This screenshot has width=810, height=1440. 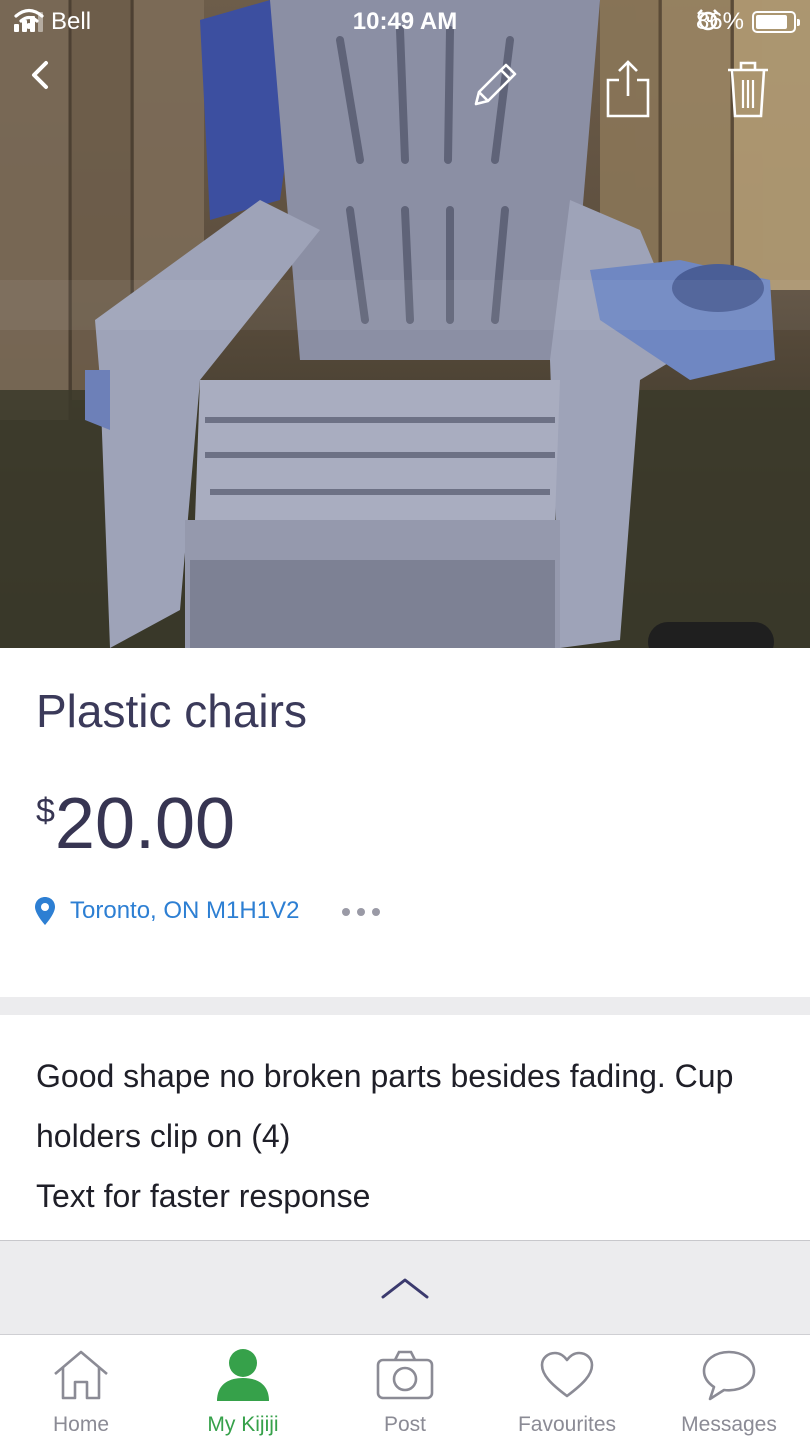 I want to click on status-time: 10:49 AM, so click(x=405, y=21).